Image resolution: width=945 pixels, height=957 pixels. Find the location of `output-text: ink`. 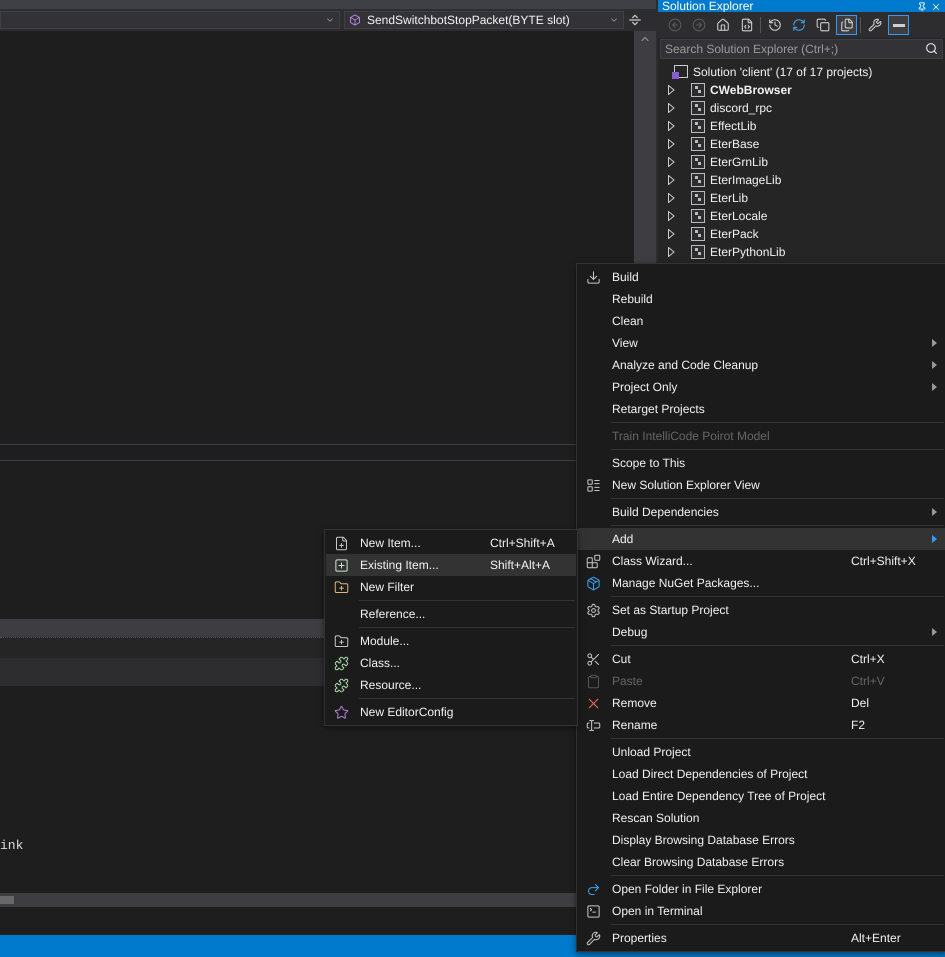

output-text: ink is located at coordinates (12, 845).